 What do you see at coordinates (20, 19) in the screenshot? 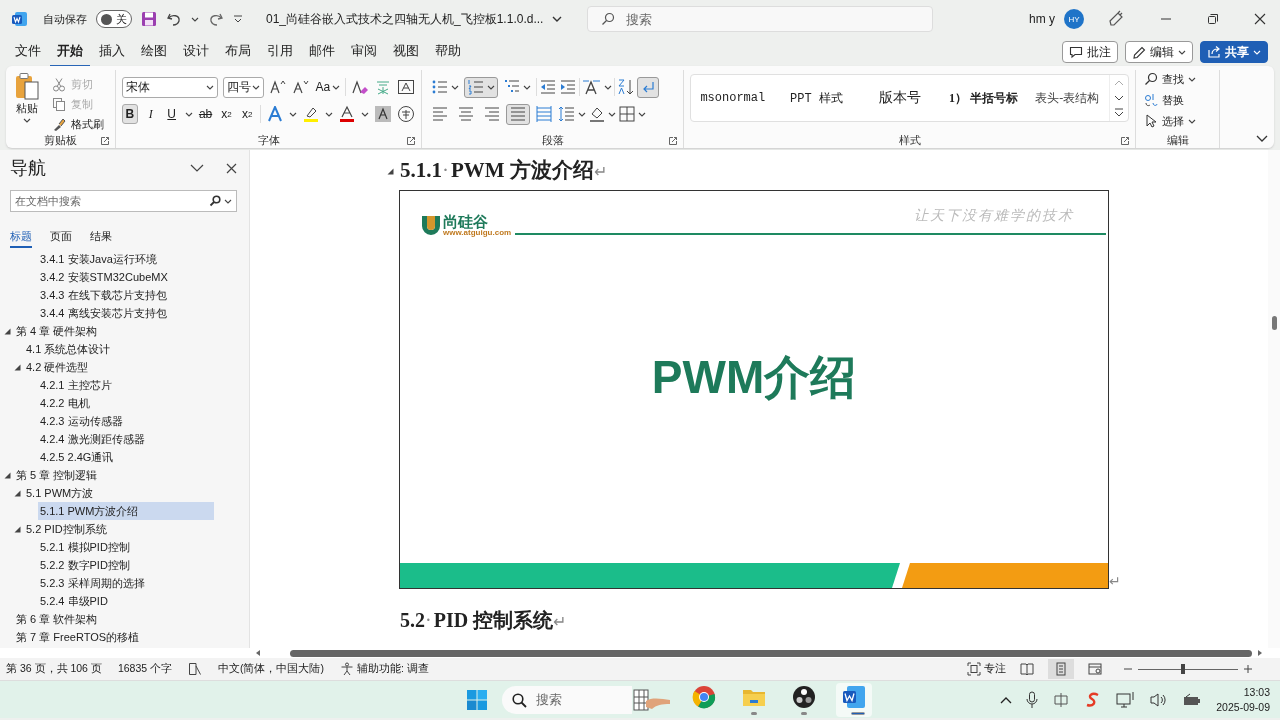
I see `document-app-icon` at bounding box center [20, 19].